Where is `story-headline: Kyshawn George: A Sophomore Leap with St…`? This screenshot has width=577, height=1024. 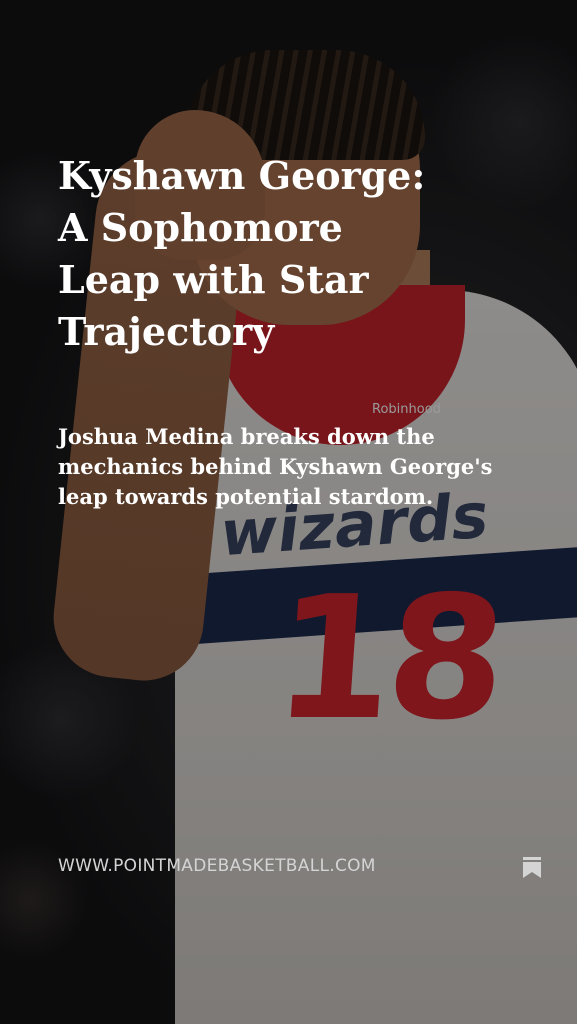 story-headline: Kyshawn George: A Sophomore Leap with St… is located at coordinates (248, 254).